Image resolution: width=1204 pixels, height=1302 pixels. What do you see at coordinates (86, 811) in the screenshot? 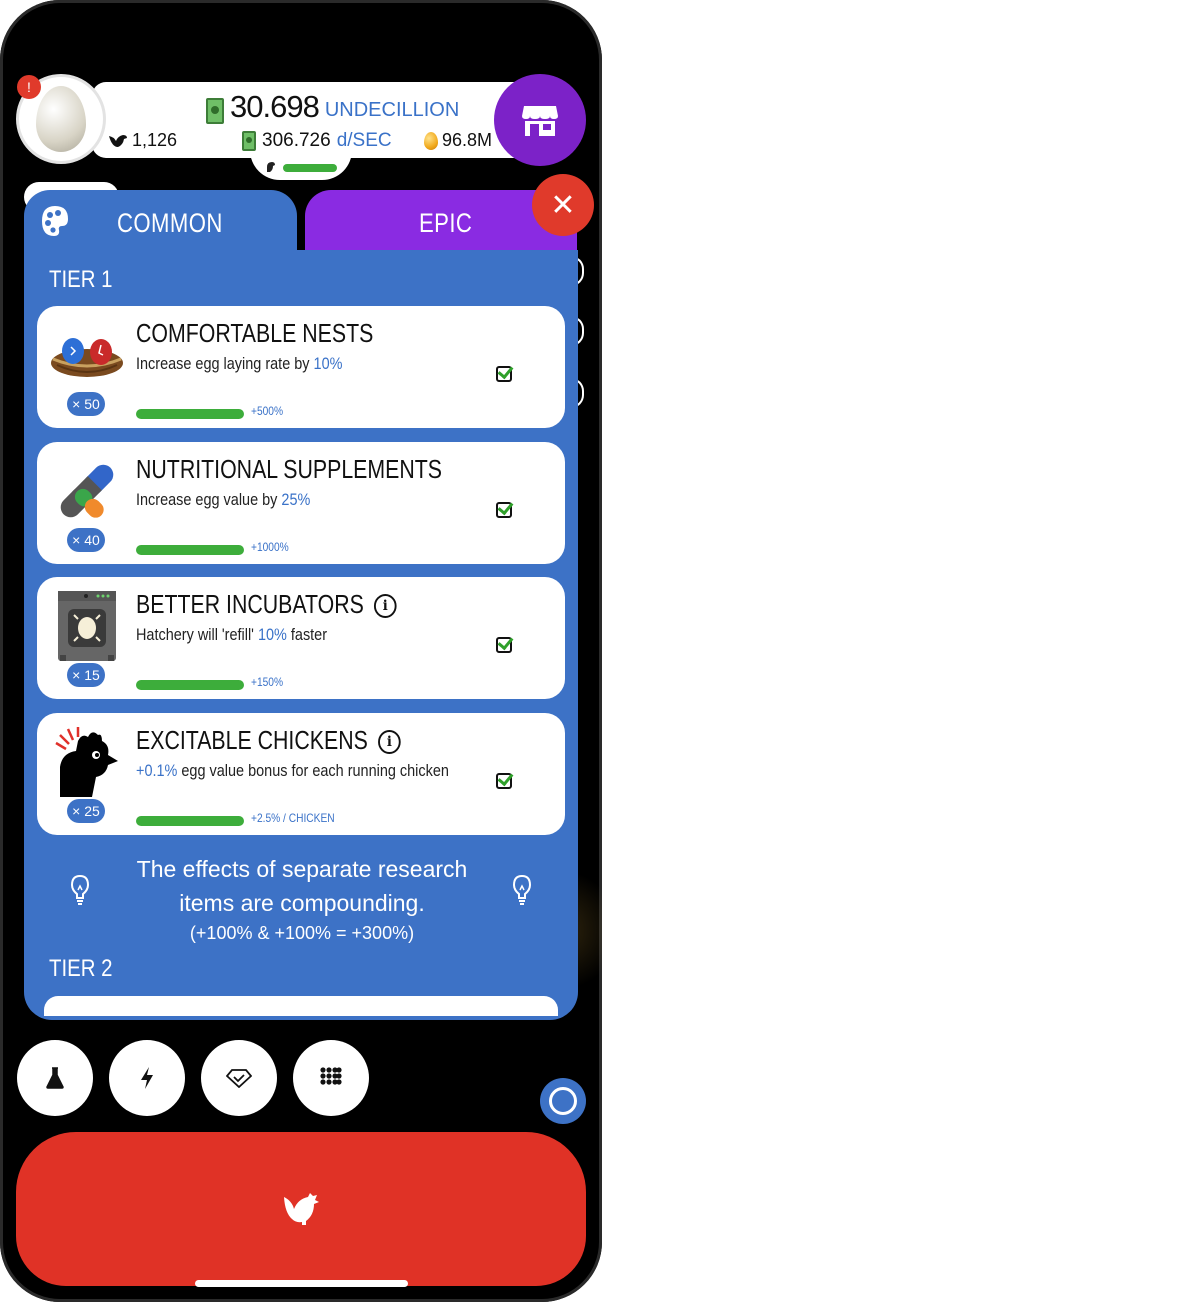
I see `research-level-badge: × 25` at bounding box center [86, 811].